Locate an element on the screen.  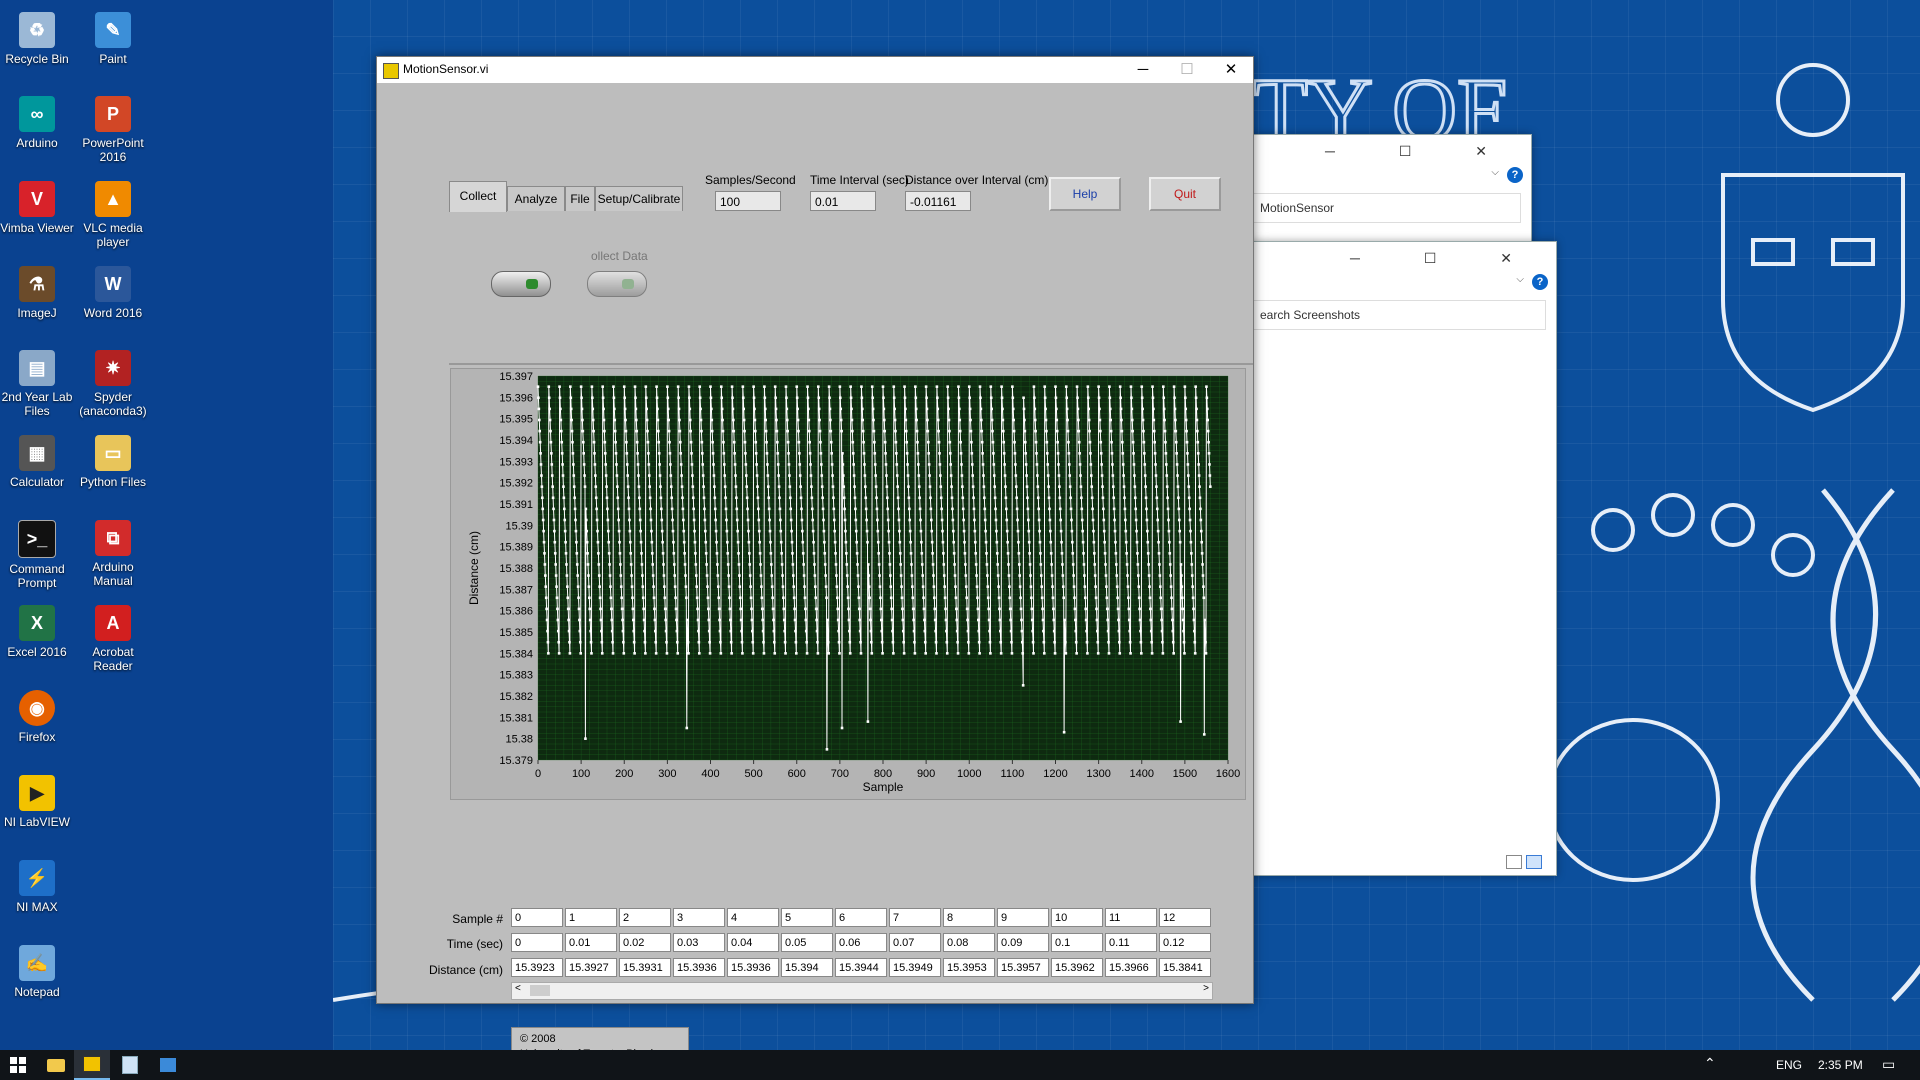
time-cell: 0.06 is located at coordinates (861, 942).